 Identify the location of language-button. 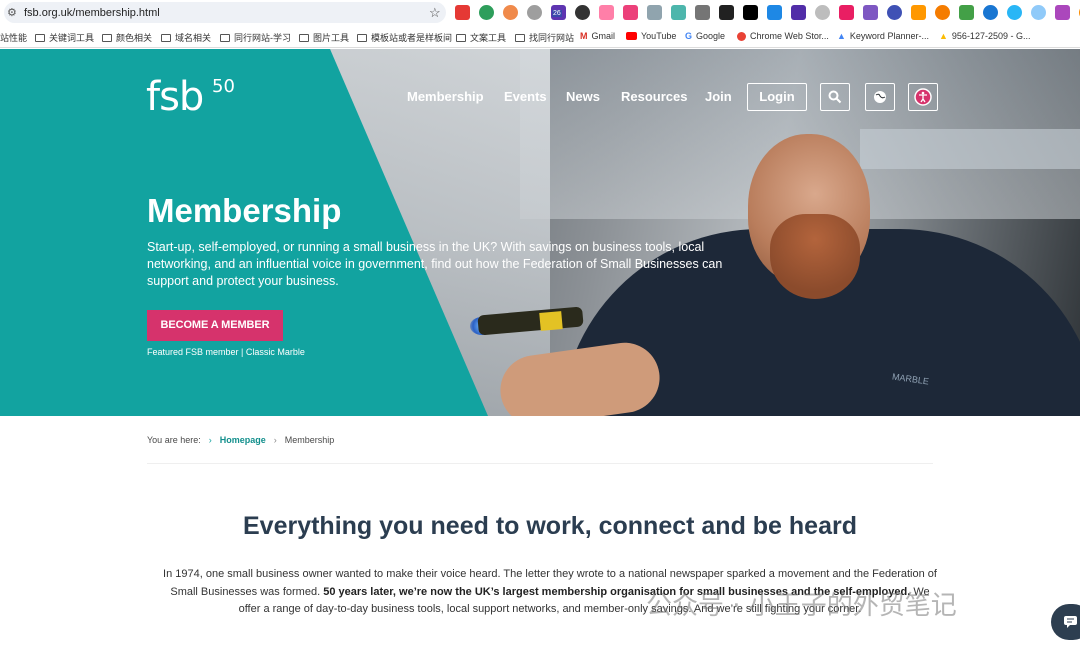
(880, 97).